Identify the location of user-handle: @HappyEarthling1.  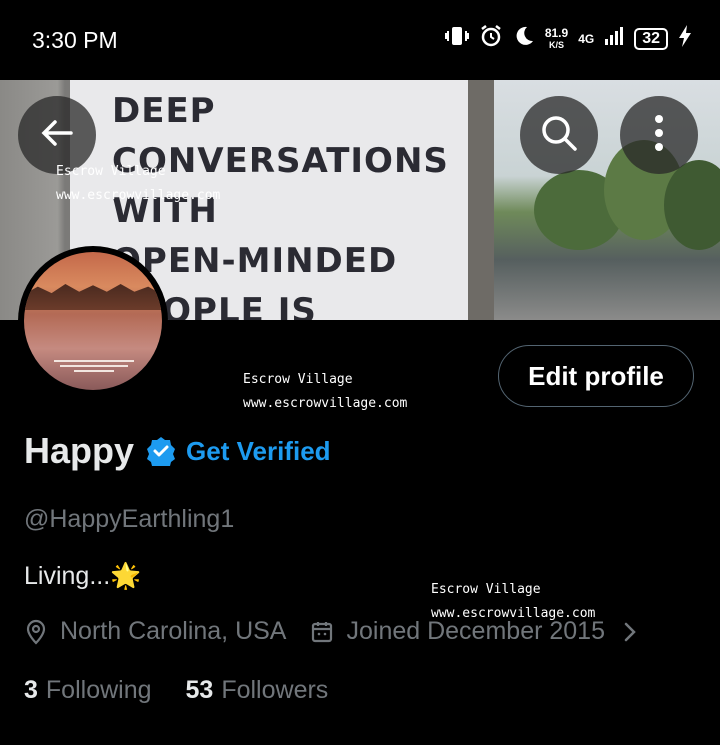
(129, 519).